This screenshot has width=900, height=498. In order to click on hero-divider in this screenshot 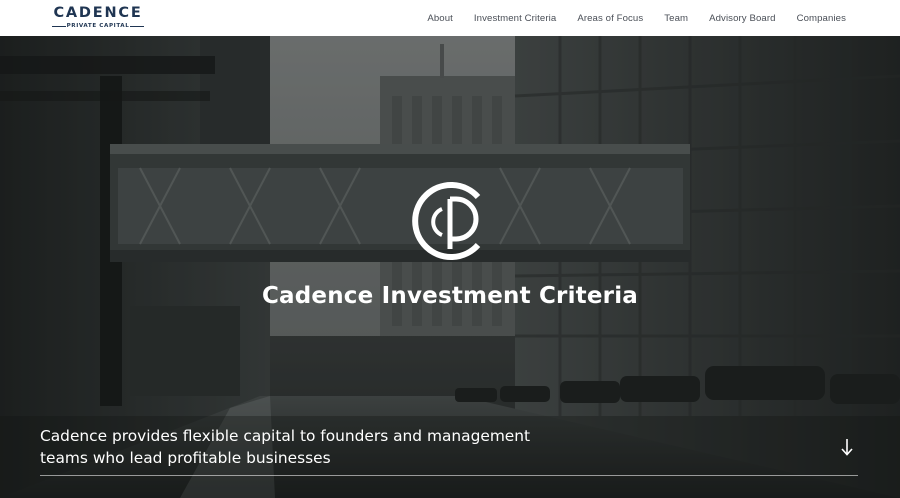, I will do `click(449, 475)`.